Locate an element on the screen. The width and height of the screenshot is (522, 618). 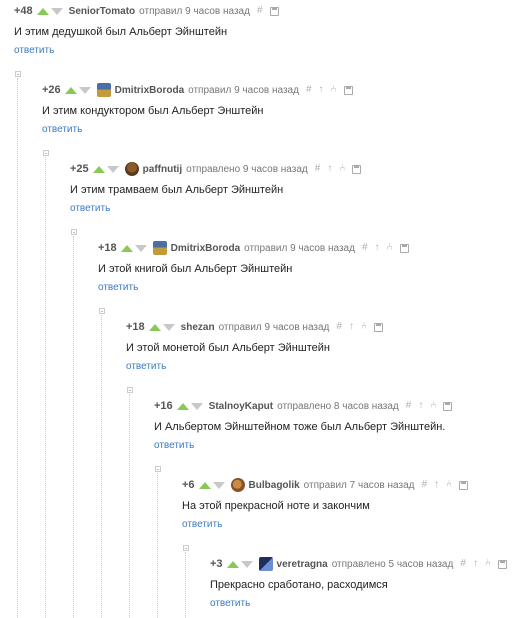
comment-author: StalnoyKaput is located at coordinates (241, 406).